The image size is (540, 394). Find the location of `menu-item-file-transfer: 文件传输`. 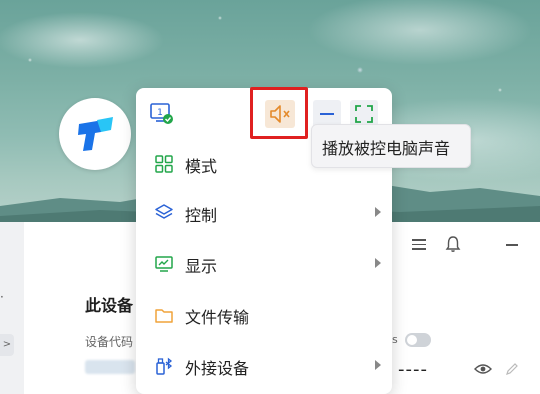

menu-item-file-transfer: 文件传输 is located at coordinates (264, 315).